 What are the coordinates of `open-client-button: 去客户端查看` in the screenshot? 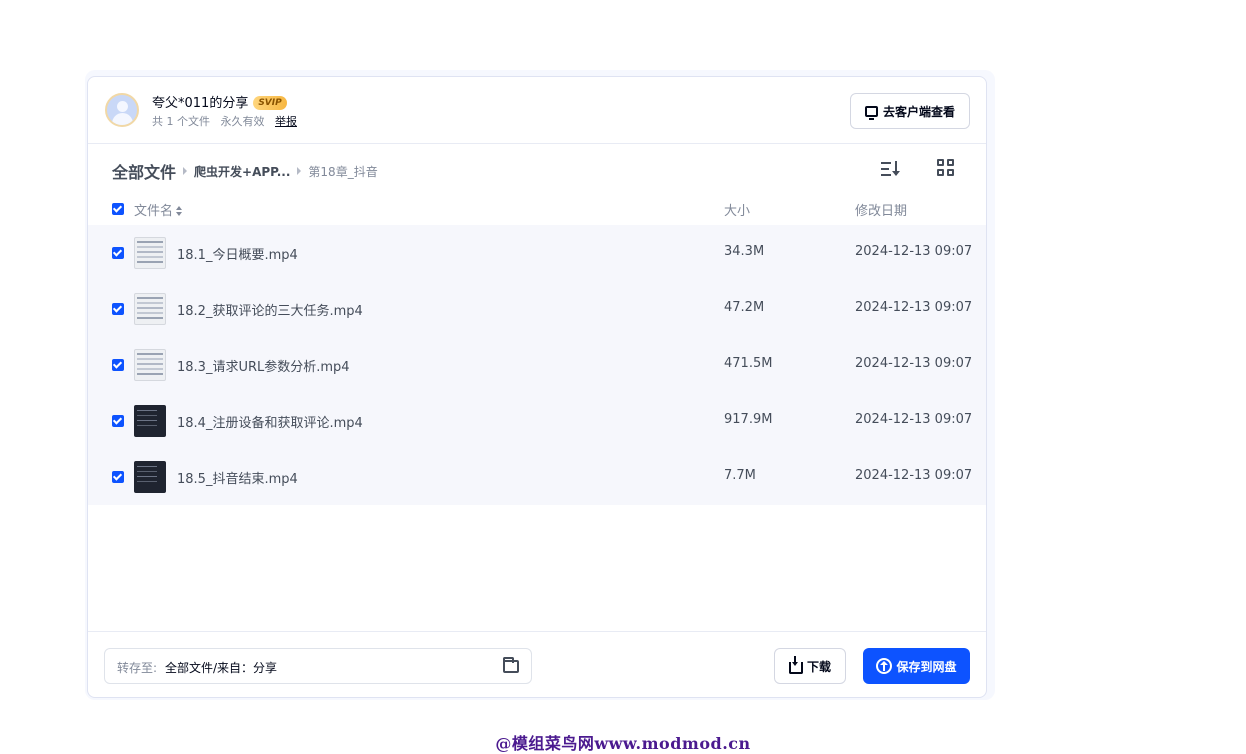 It's located at (910, 111).